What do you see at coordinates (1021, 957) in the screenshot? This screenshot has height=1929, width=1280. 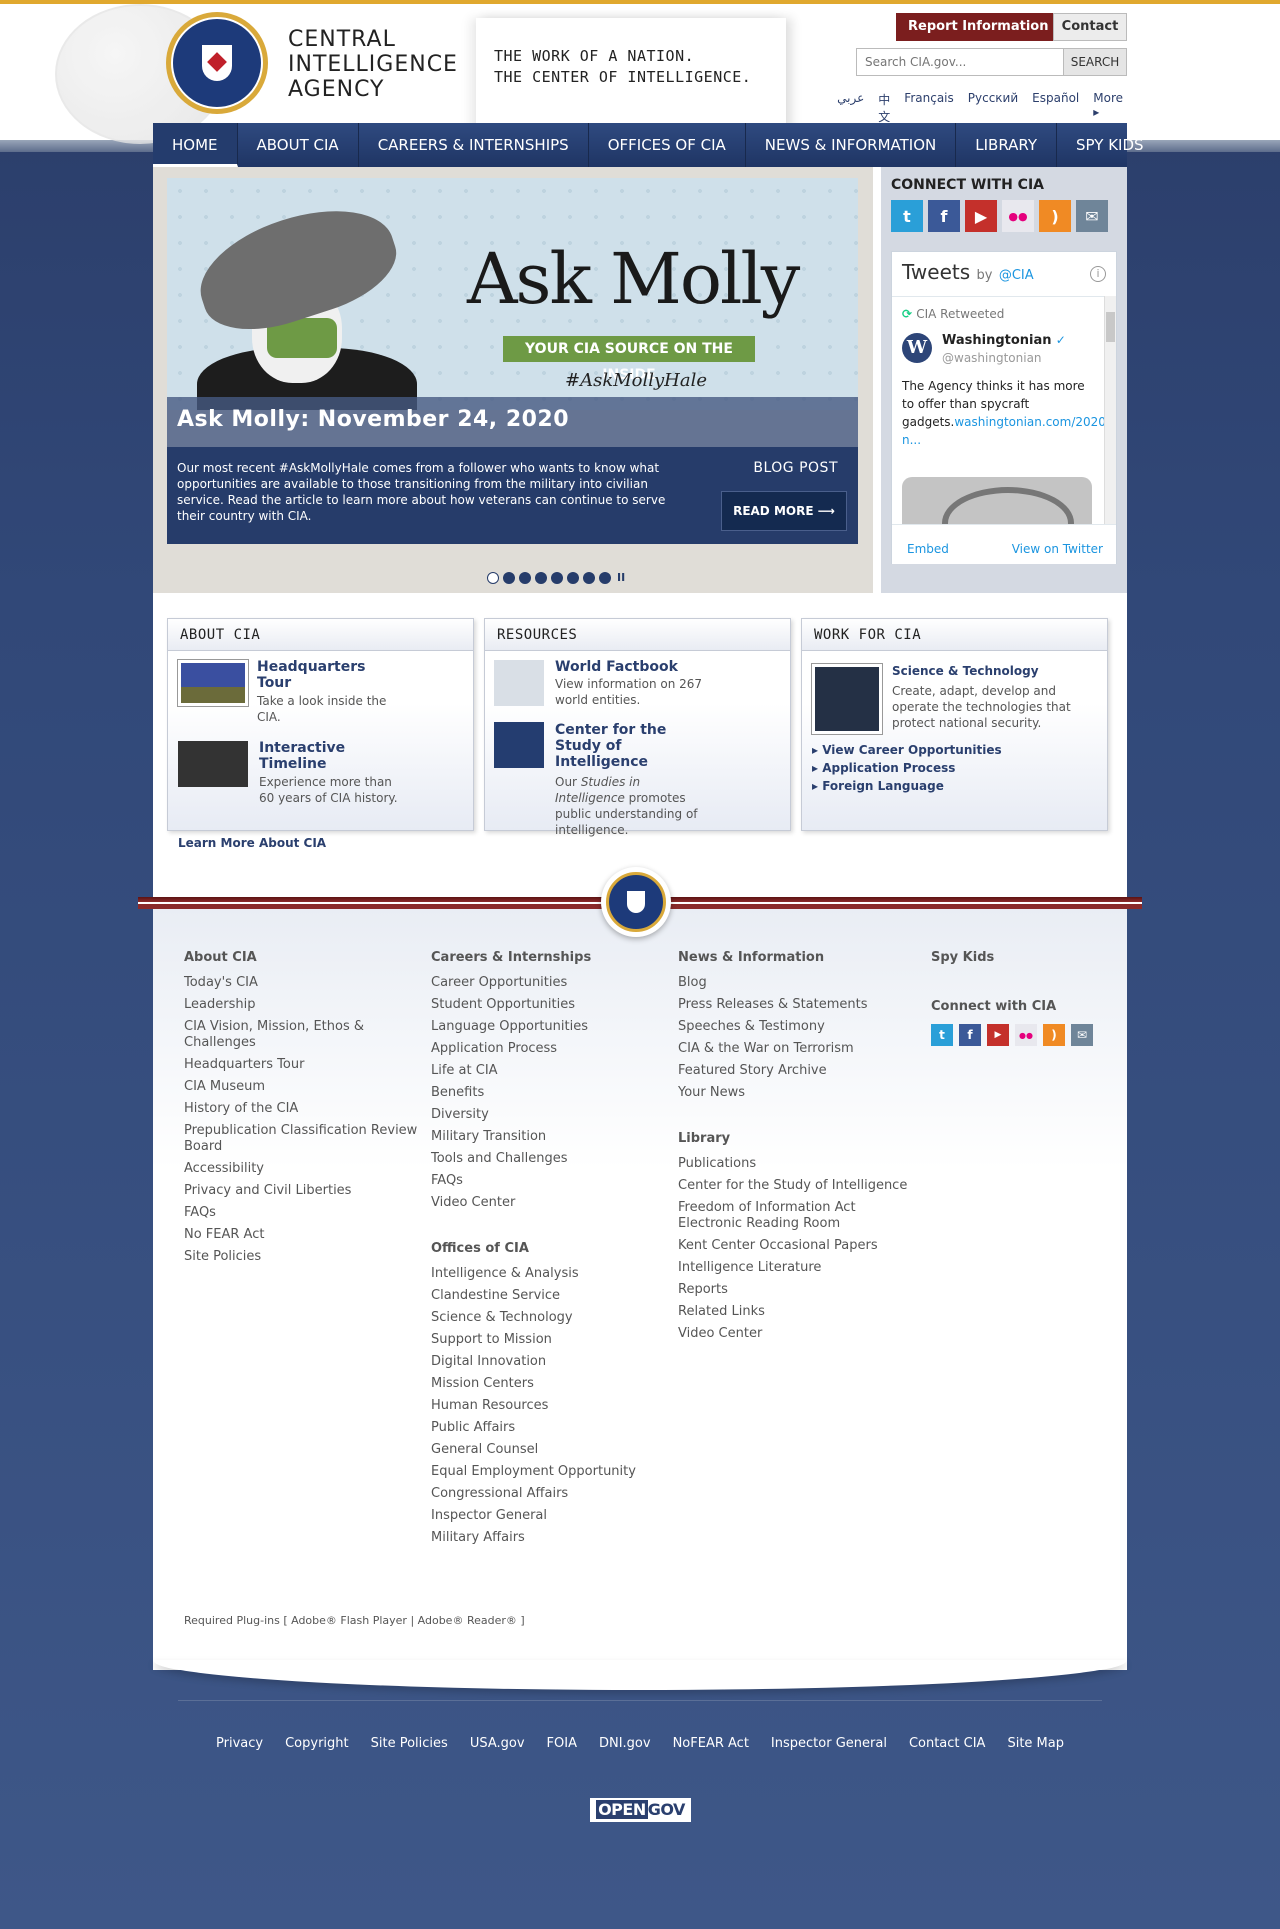 I see `sitemap-spy-kids-link: Spy Kids` at bounding box center [1021, 957].